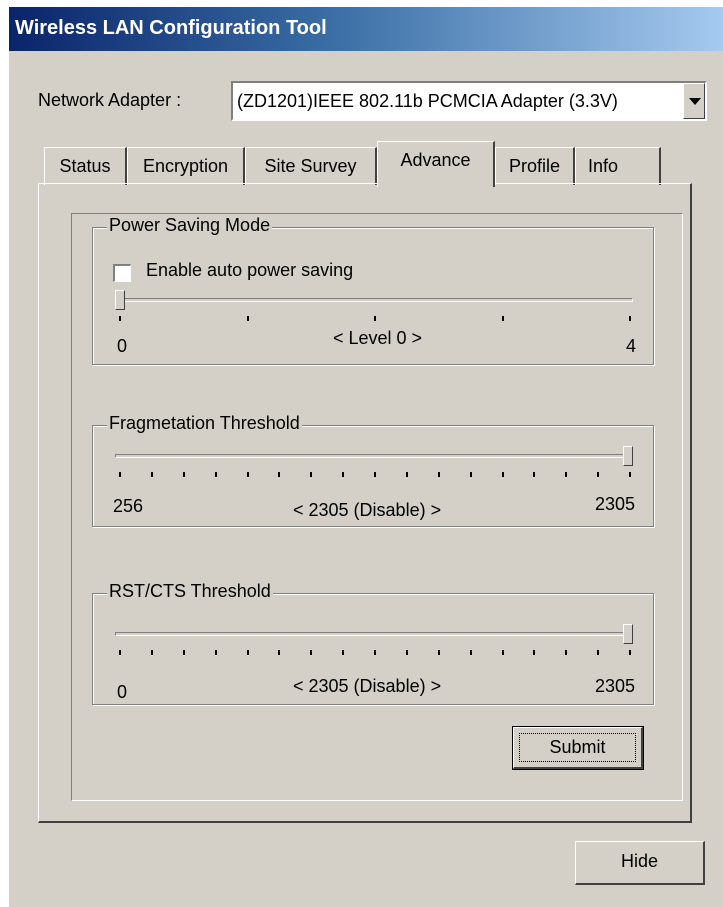 Image resolution: width=723 pixels, height=907 pixels. What do you see at coordinates (374, 300) in the screenshot?
I see `power-saving-slider-track` at bounding box center [374, 300].